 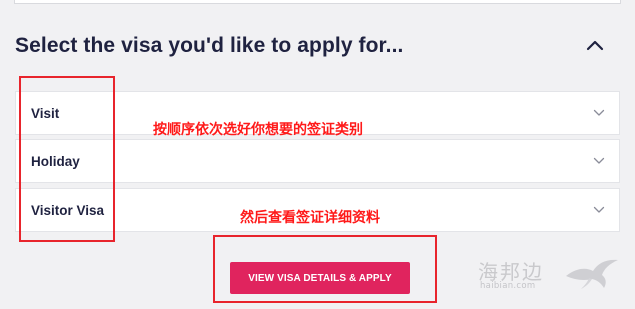 What do you see at coordinates (592, 274) in the screenshot?
I see `watermark-bird-icon` at bounding box center [592, 274].